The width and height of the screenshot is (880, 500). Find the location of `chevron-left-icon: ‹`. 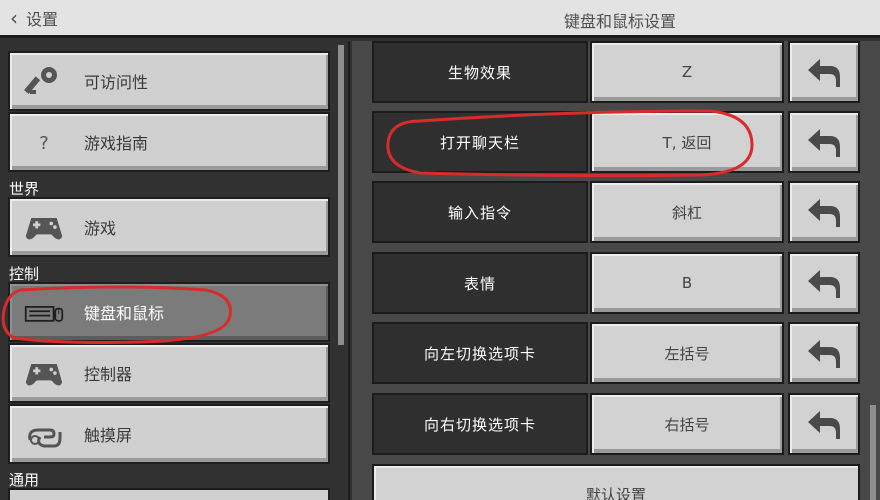

chevron-left-icon: ‹ is located at coordinates (14, 18).